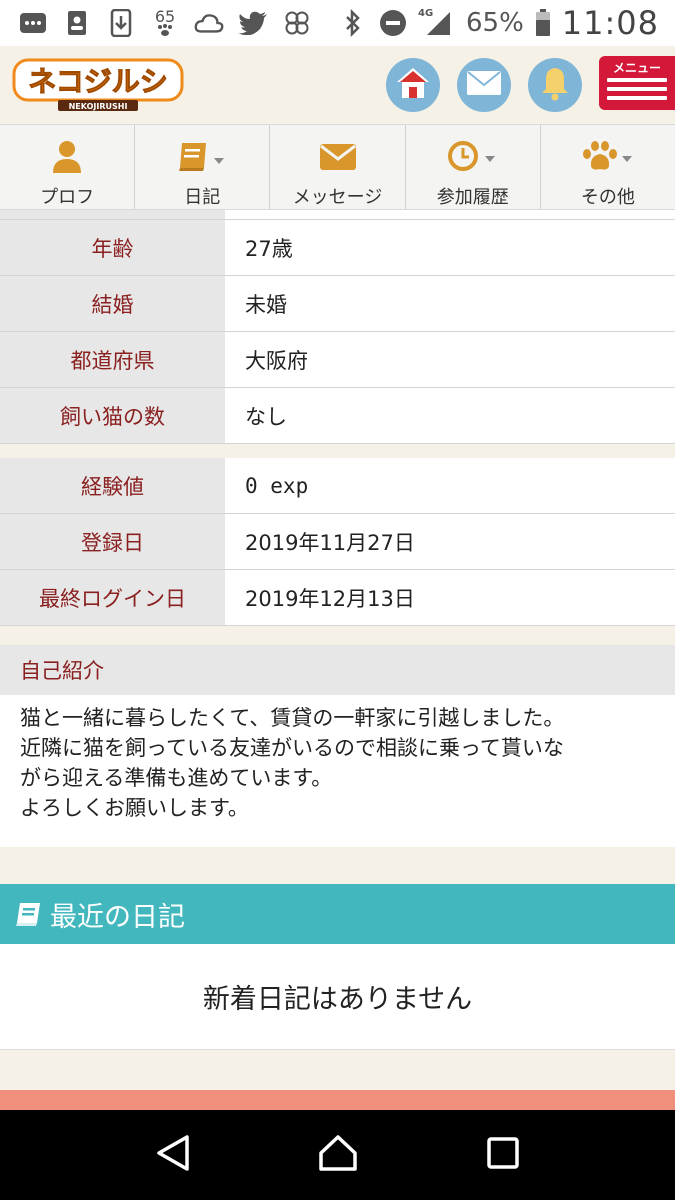  I want to click on row-value: 2019年12月13日, so click(450, 597).